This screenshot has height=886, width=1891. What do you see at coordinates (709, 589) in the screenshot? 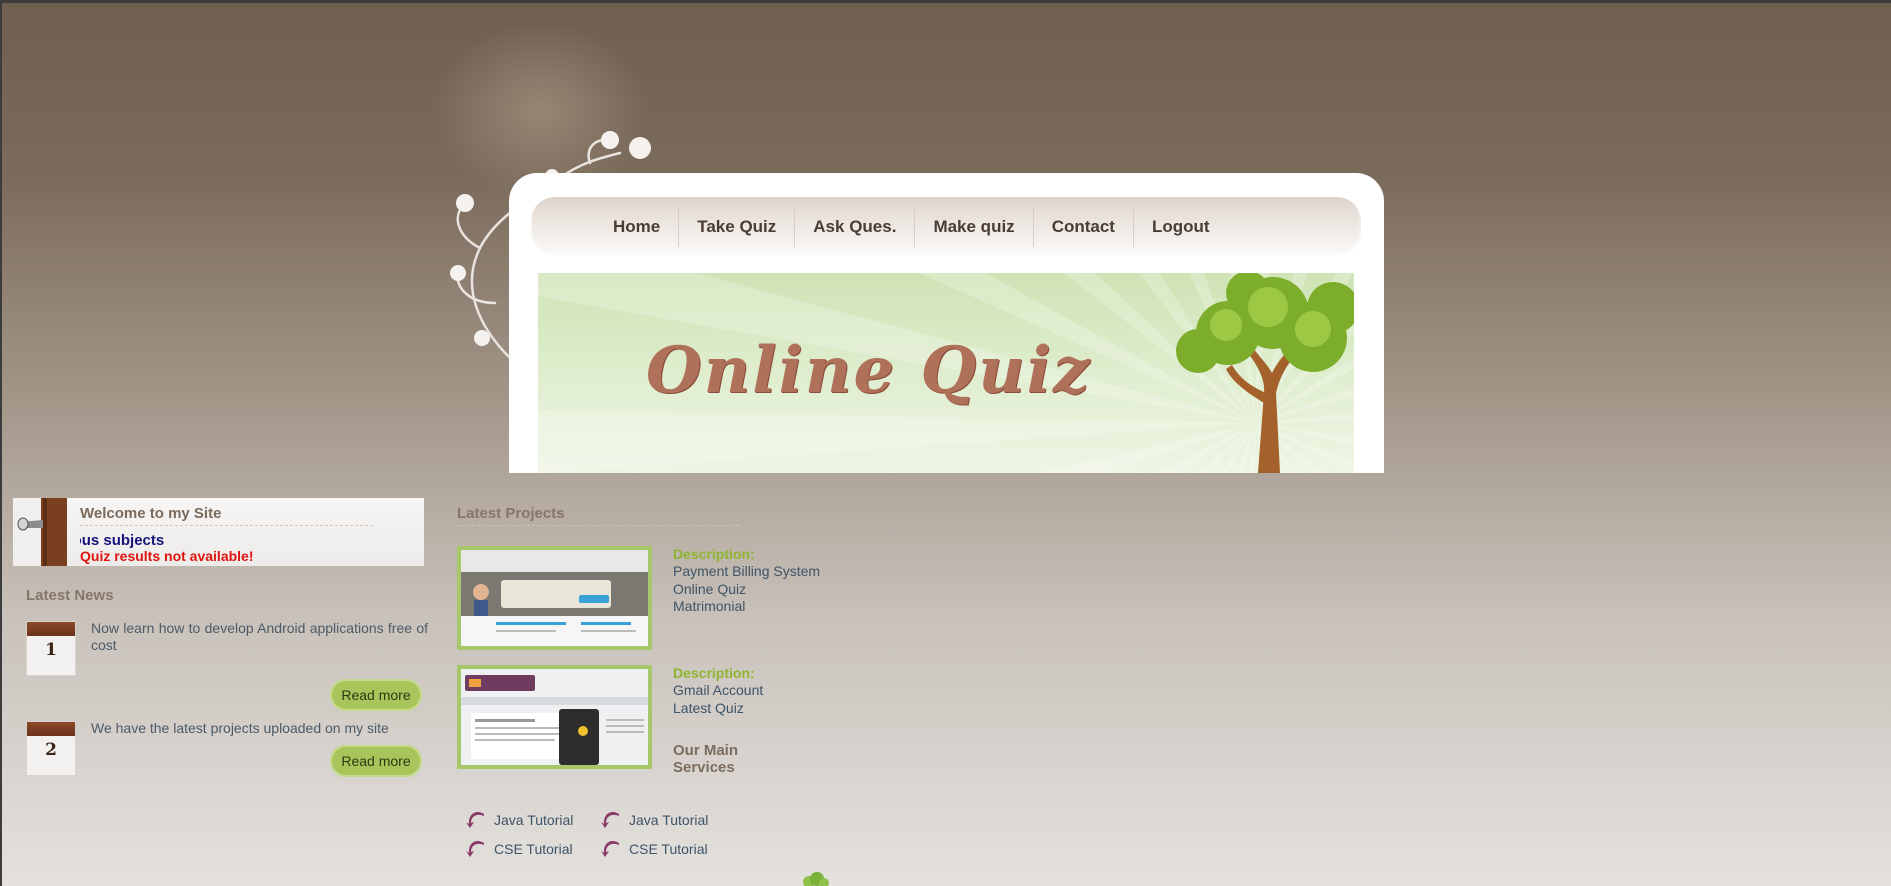
I see `project-link-online-quiz: Online Quiz` at bounding box center [709, 589].